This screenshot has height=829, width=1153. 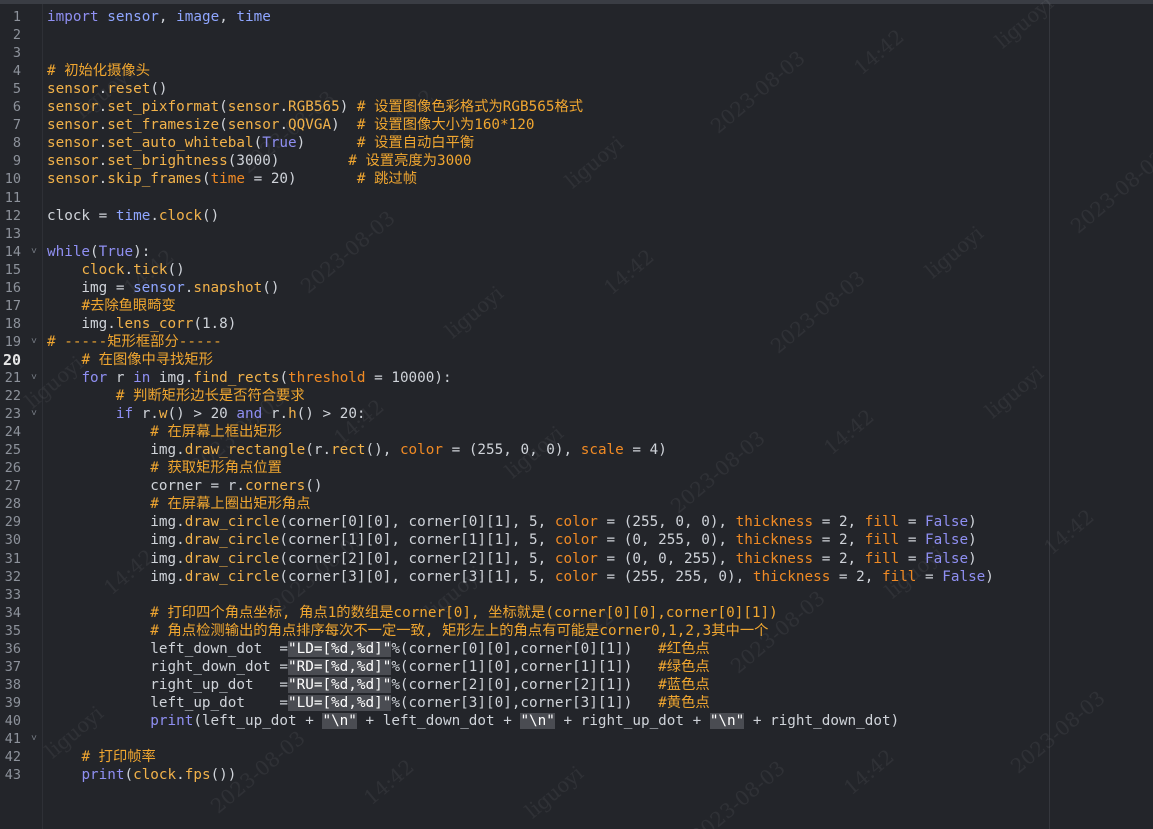 What do you see at coordinates (176, 396) in the screenshot?
I see `code-line: # 判断矩形边长是否符合要求` at bounding box center [176, 396].